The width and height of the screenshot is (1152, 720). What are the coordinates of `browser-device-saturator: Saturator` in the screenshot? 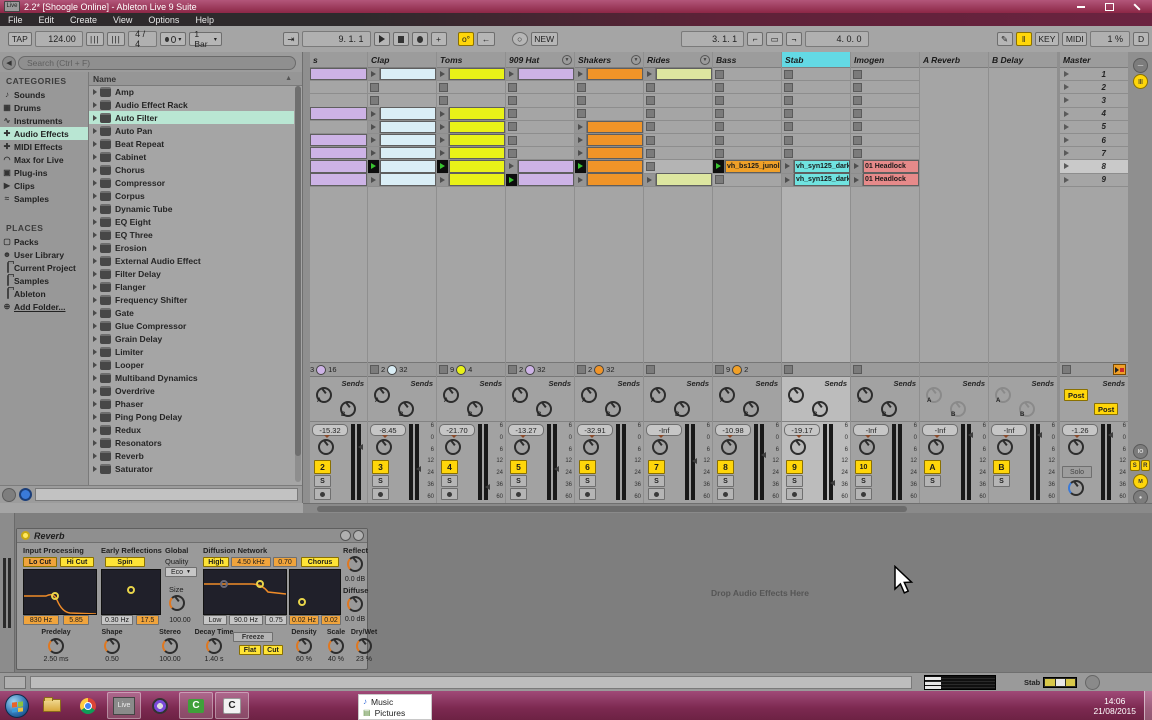 It's located at (191, 468).